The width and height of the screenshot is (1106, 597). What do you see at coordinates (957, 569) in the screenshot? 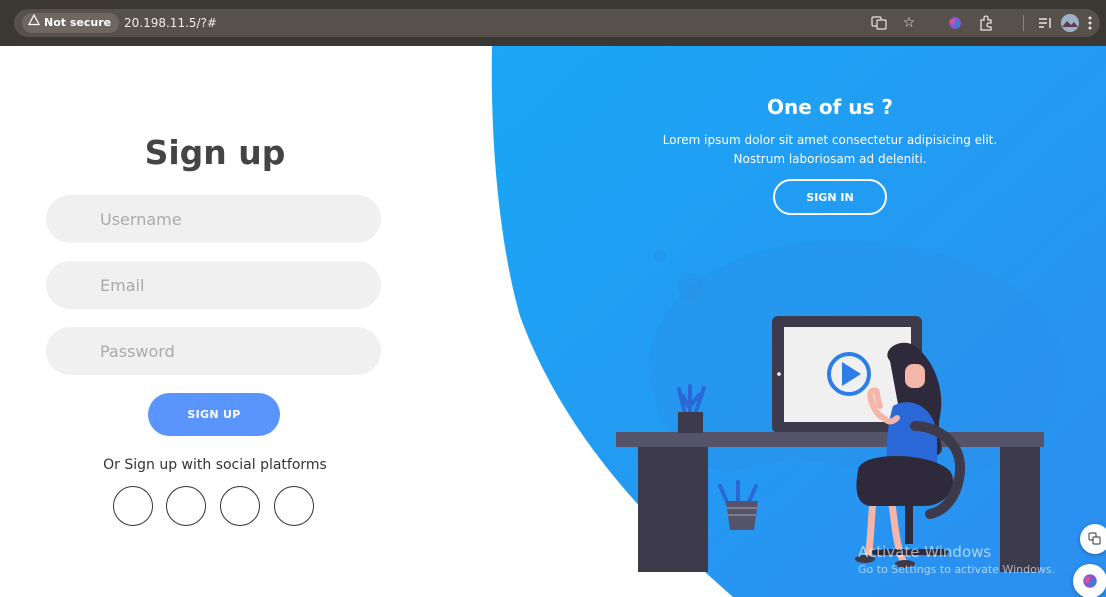
I see `watermark-line2: Go to Settings to activate Windows.` at bounding box center [957, 569].